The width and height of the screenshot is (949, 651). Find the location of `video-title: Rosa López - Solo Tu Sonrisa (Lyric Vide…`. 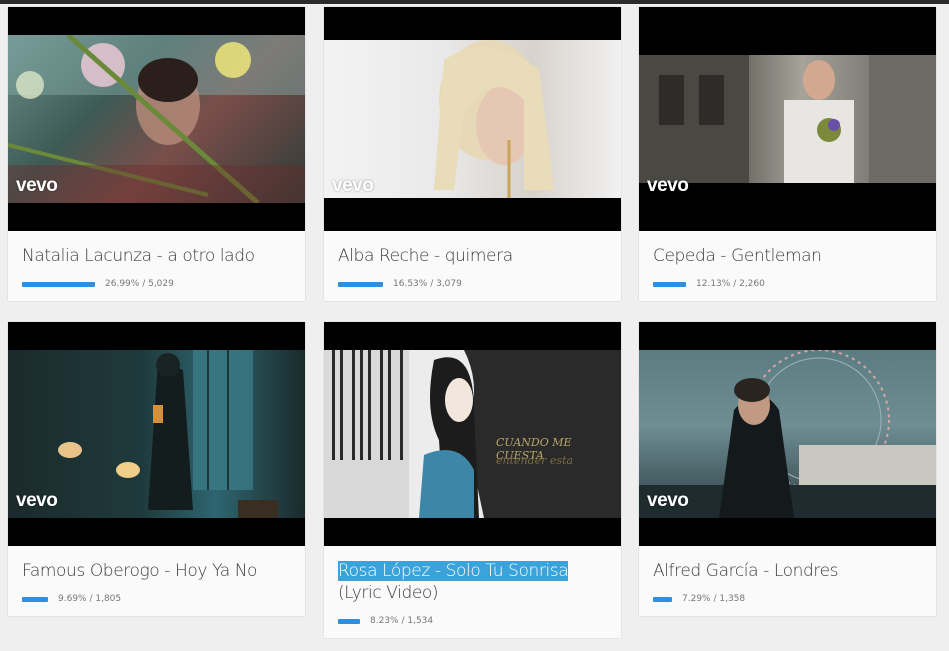

video-title: Rosa López - Solo Tu Sonrisa (Lyric Vide… is located at coordinates (472, 582).